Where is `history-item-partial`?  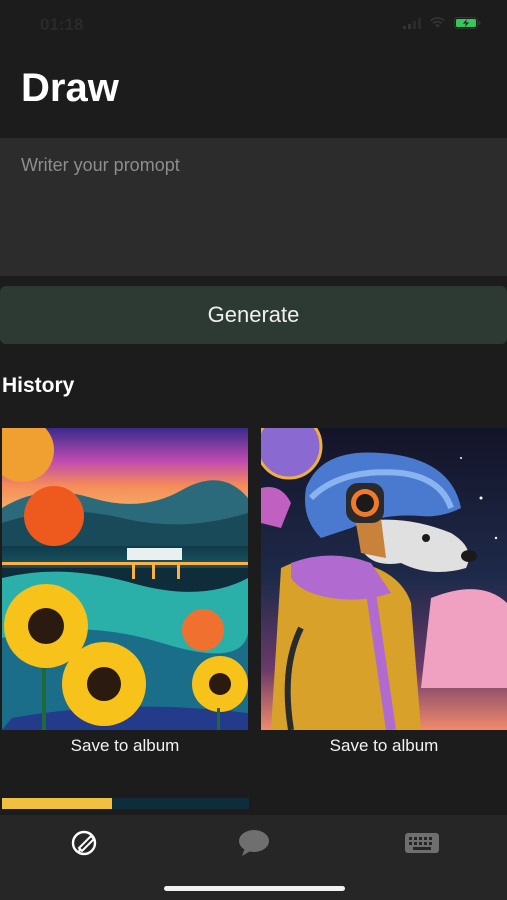 history-item-partial is located at coordinates (125, 803).